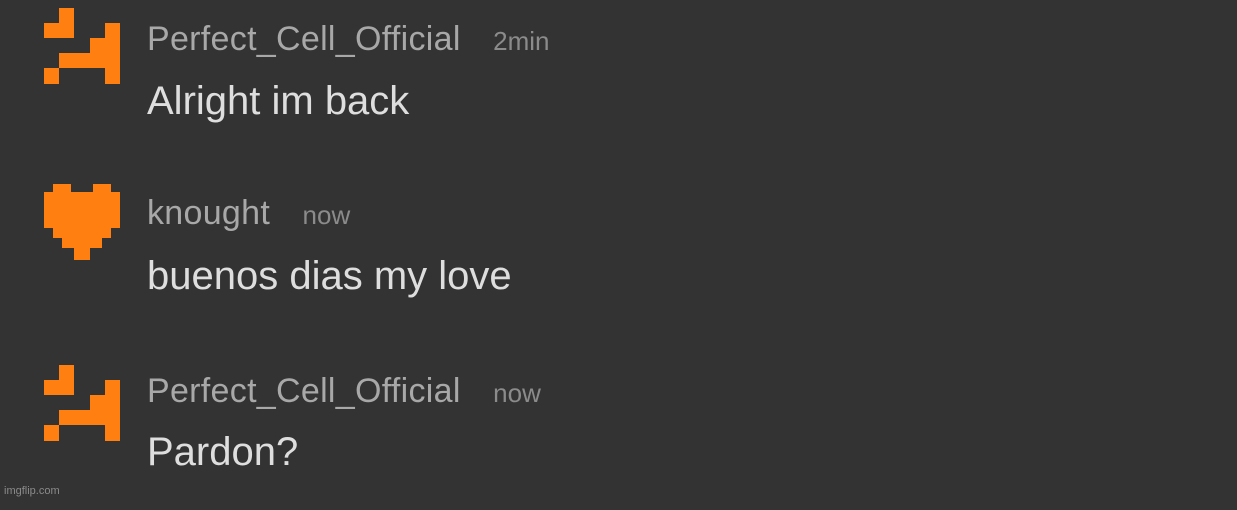 This screenshot has width=1237, height=510. What do you see at coordinates (329, 276) in the screenshot?
I see `message-text: buenos dias my love` at bounding box center [329, 276].